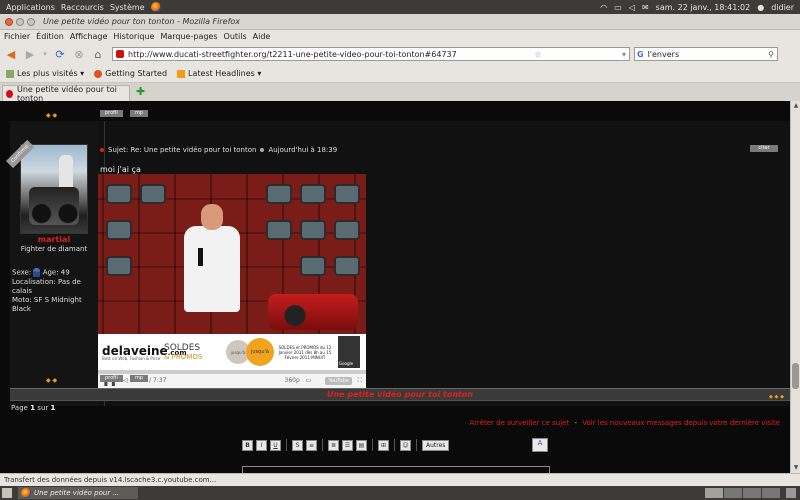 The height and width of the screenshot is (500, 800). Describe the element at coordinates (795, 287) in the screenshot. I see `page-scrollbar: ▲ ▼` at that location.